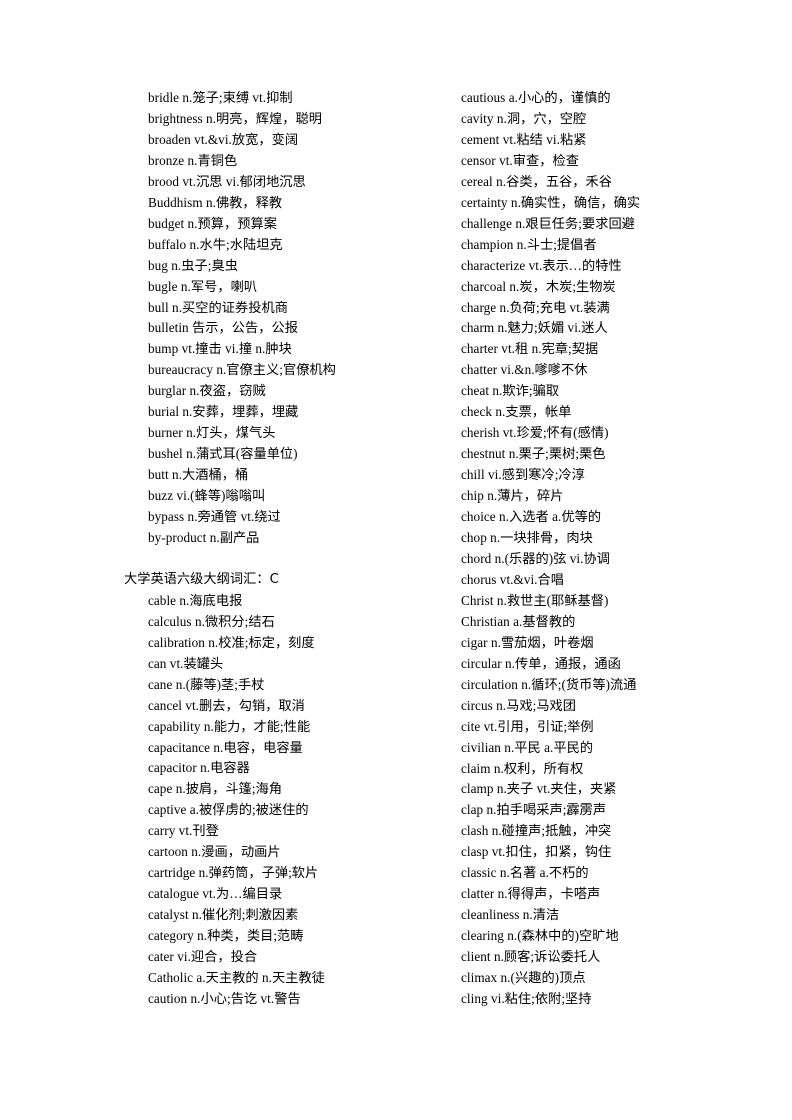 The image size is (792, 1120). Describe the element at coordinates (524, 118) in the screenshot. I see `vocabulary-entry: cavity n.洞，穴，空腔` at that location.